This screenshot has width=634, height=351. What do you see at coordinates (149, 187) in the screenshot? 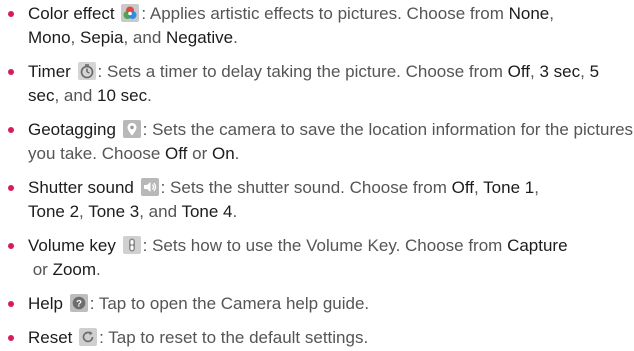
I see `shutter-sound-icon` at bounding box center [149, 187].